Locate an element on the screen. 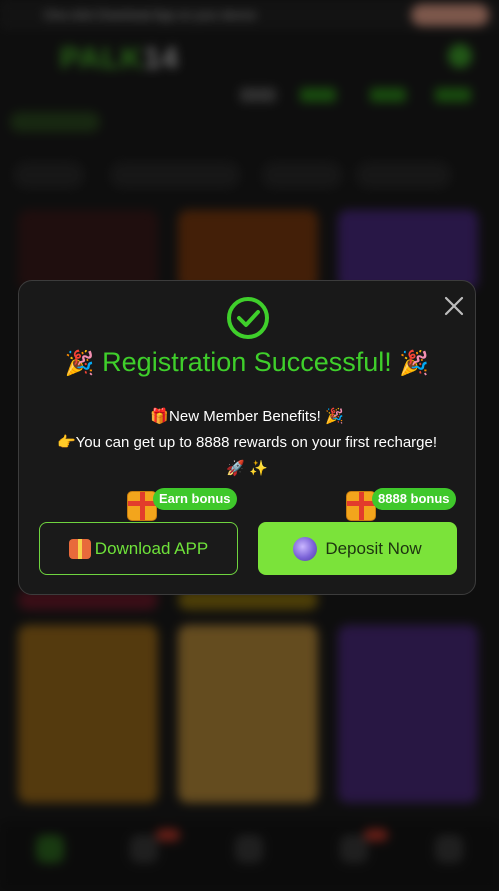  pointing-hand-icon: 👉 is located at coordinates (66, 442).